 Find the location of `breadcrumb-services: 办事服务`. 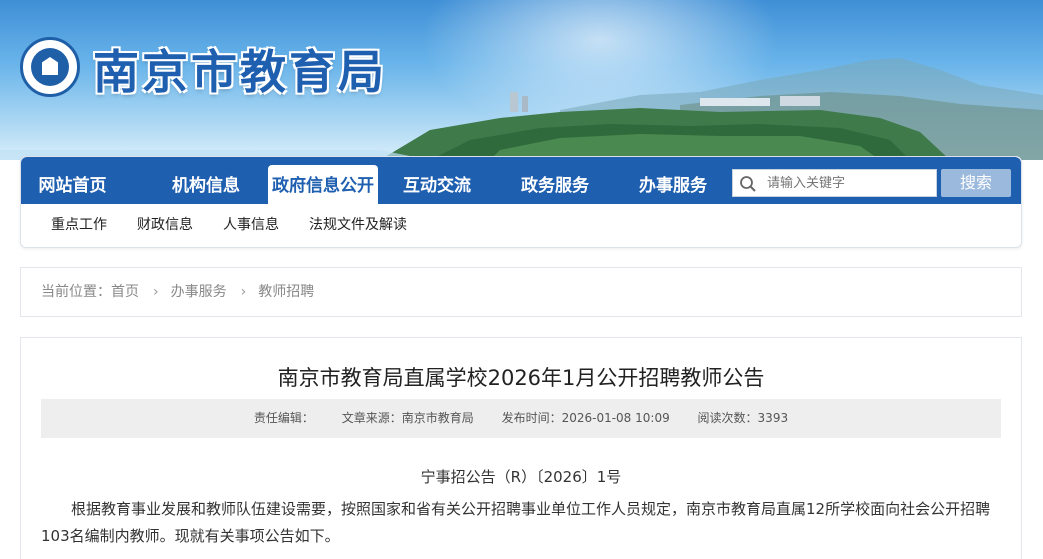

breadcrumb-services: 办事服务 is located at coordinates (199, 292).